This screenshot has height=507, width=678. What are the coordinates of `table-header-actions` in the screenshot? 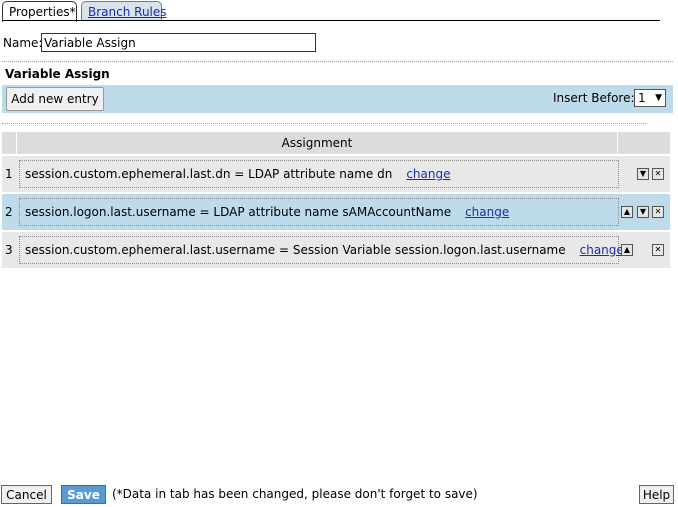 It's located at (644, 143).